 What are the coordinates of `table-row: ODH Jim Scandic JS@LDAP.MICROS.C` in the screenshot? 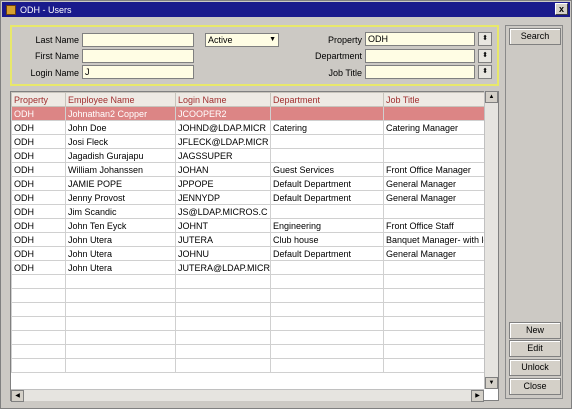 It's located at (250, 211).